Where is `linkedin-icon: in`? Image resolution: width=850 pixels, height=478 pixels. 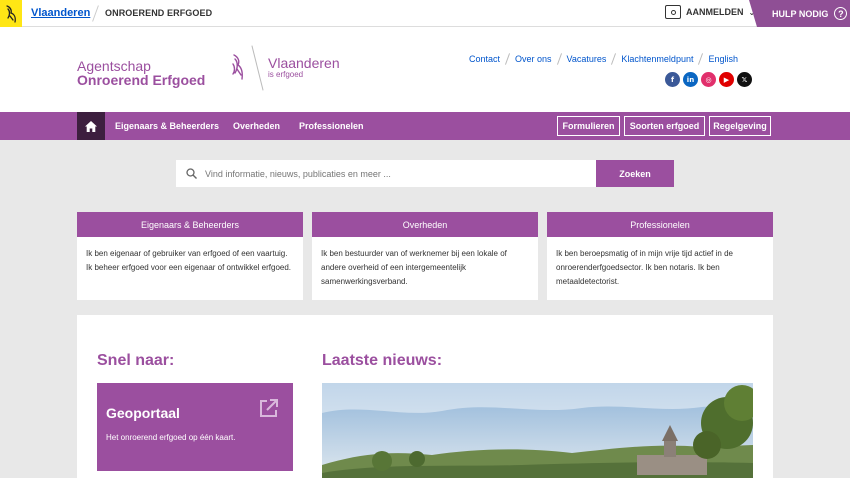 linkedin-icon: in is located at coordinates (690, 79).